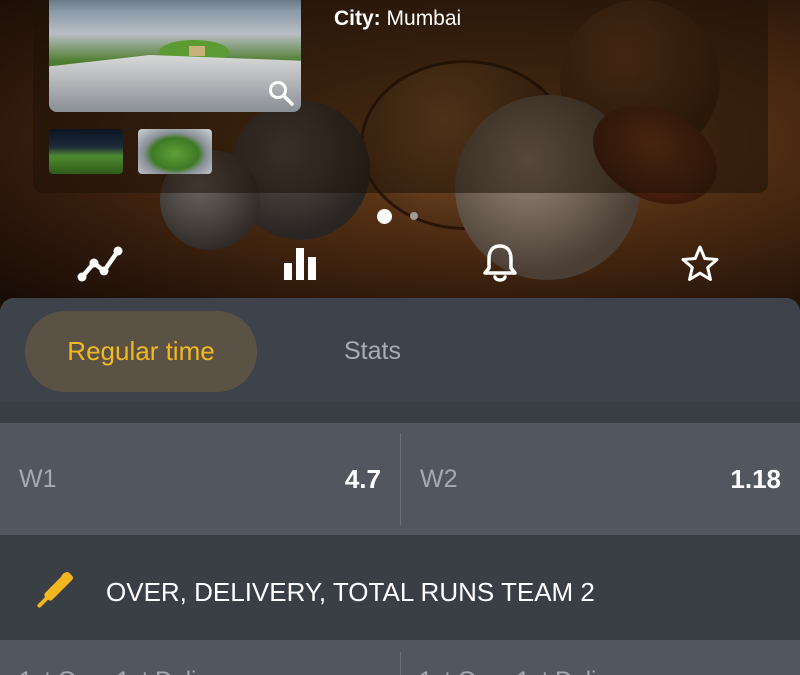 Image resolution: width=800 pixels, height=675 pixels. I want to click on carousel-dot, so click(414, 216).